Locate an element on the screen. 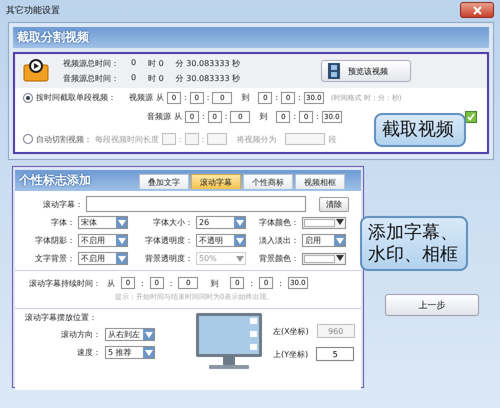  window-title: 其它功能设置 is located at coordinates (33, 10).